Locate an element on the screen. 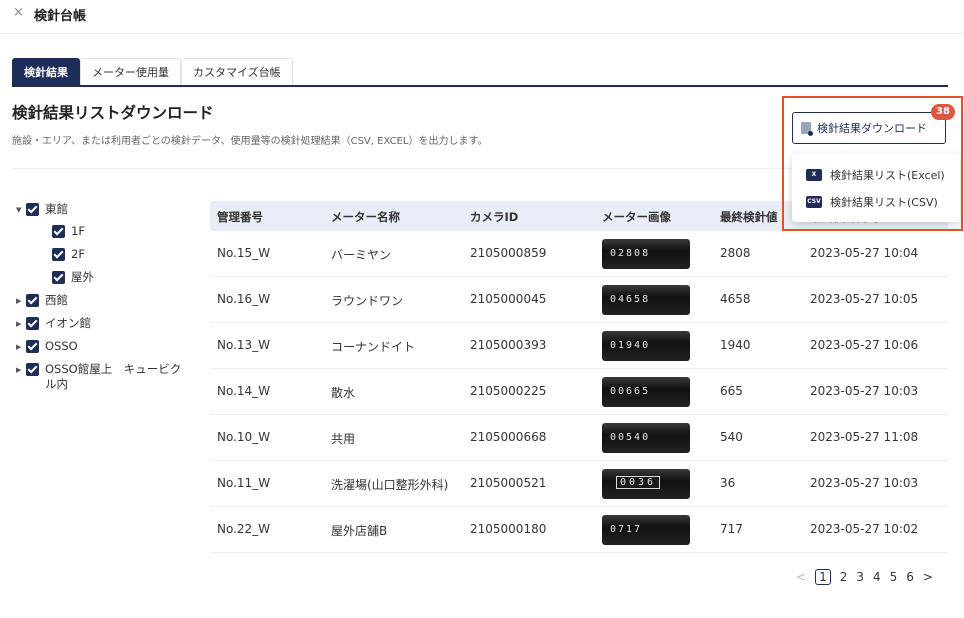 The width and height of the screenshot is (964, 618). tree-item-label: イオン館 is located at coordinates (68, 323).